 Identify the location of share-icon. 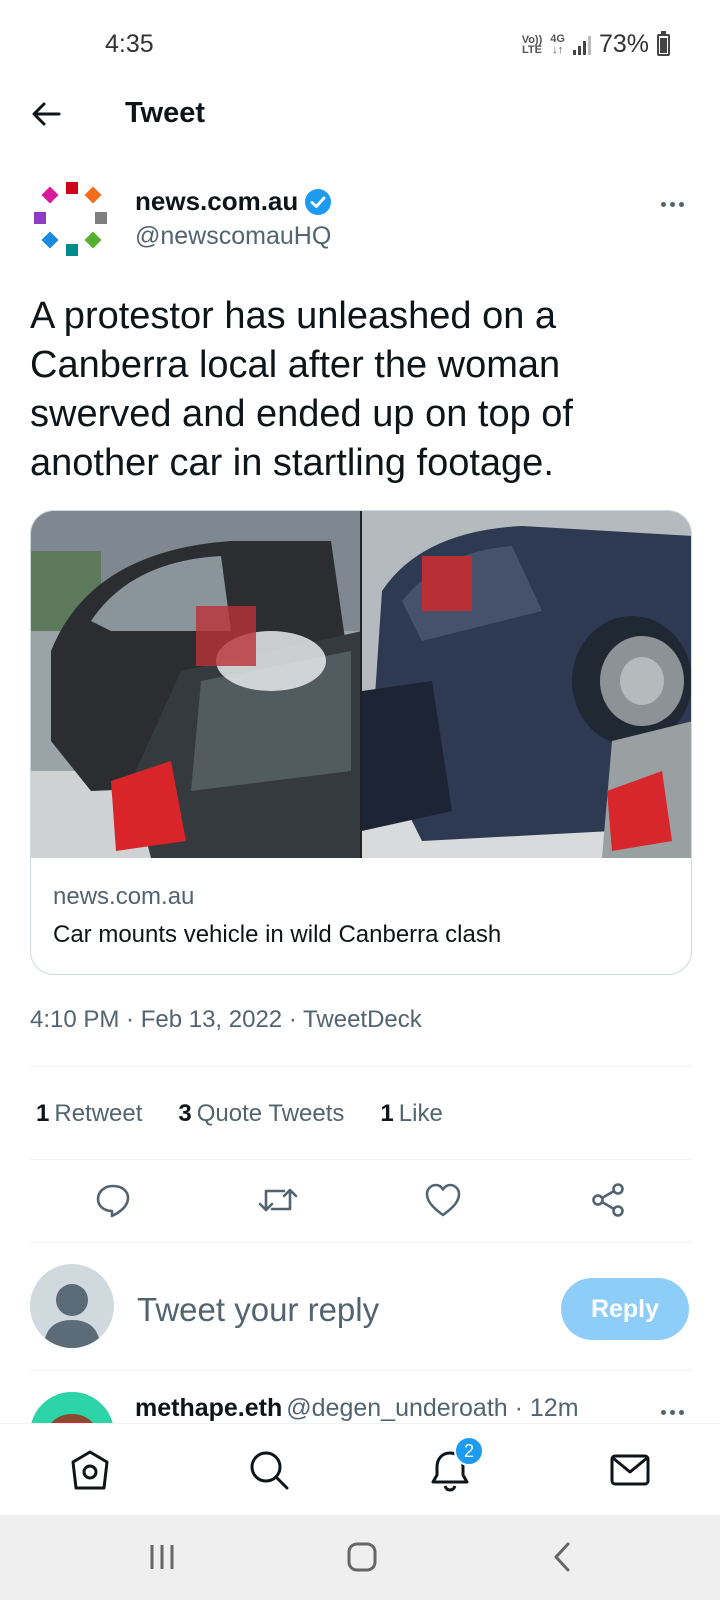
(608, 1200).